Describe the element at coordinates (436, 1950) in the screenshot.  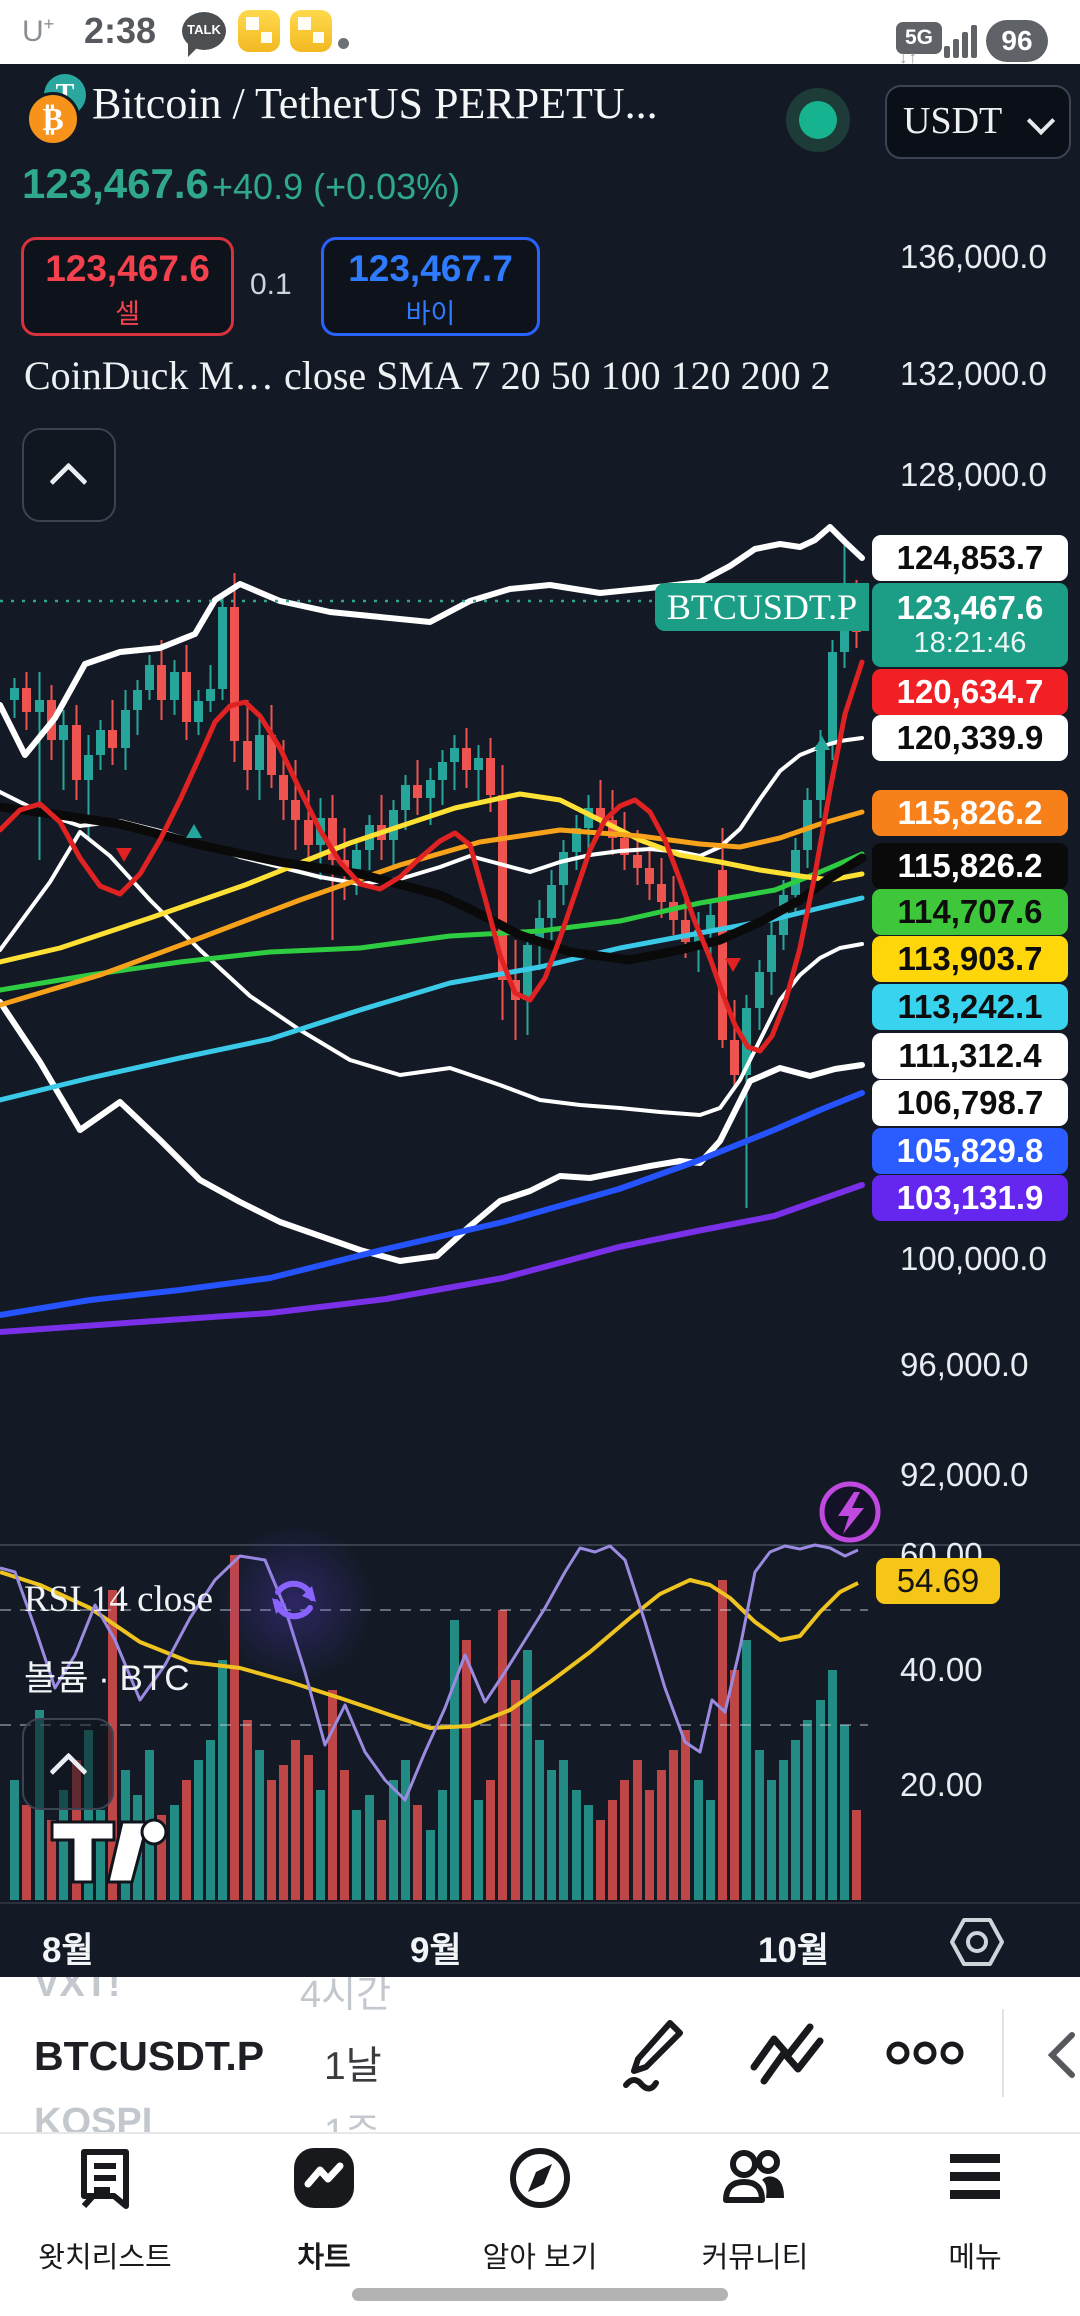
I see `month-tick-sep: 9월` at that location.